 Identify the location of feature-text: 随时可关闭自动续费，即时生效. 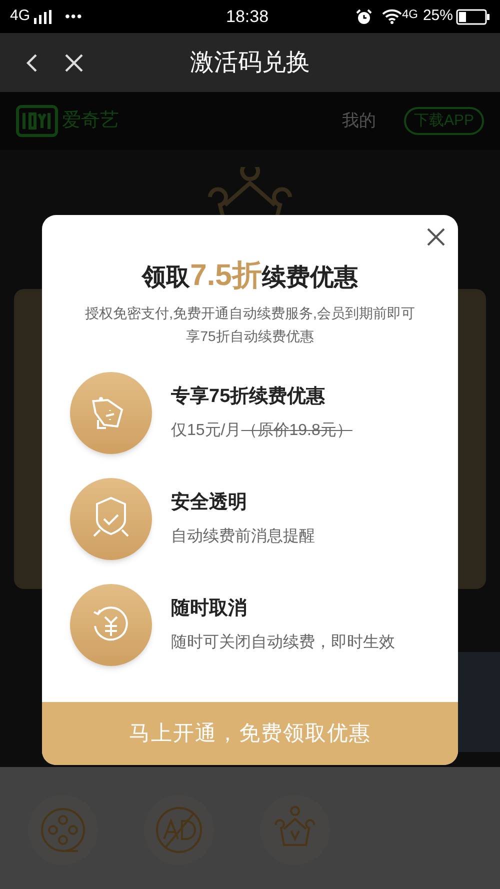
(283, 643).